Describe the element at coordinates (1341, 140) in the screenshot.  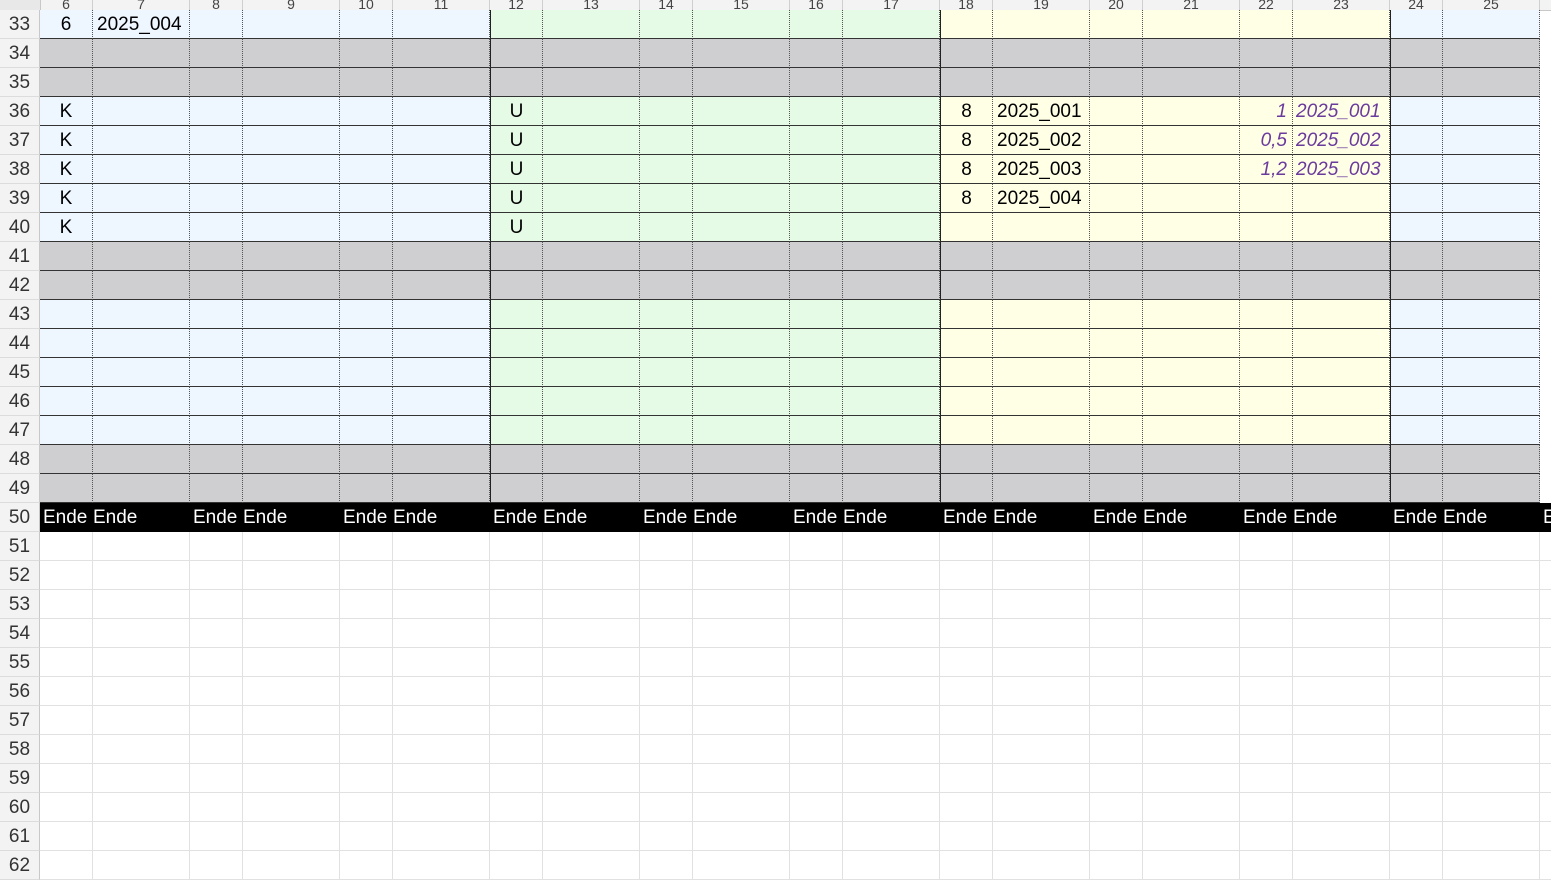
I see `grid-cell: 2025_002` at that location.